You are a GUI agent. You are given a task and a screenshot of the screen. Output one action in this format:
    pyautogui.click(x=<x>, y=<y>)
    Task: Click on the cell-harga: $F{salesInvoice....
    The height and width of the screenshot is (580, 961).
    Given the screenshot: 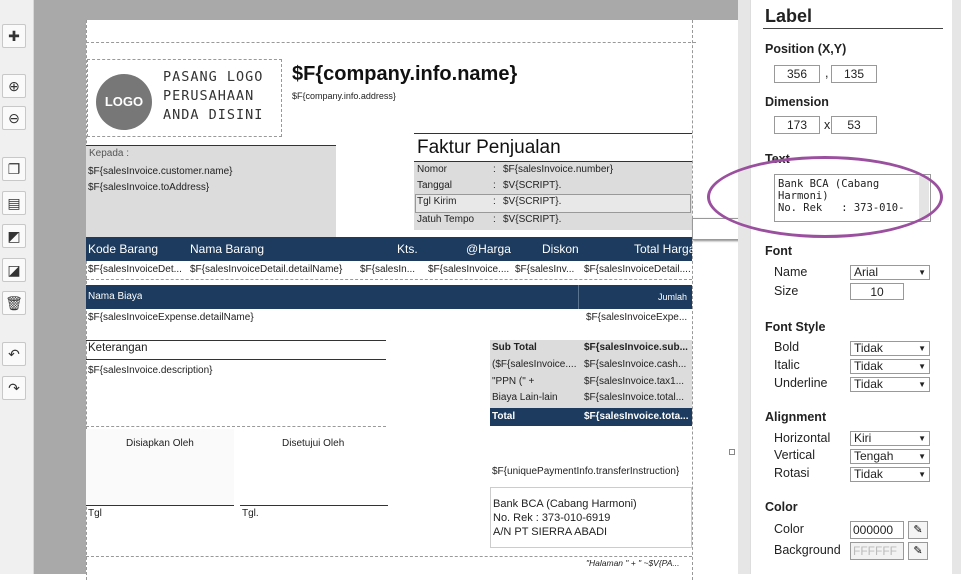 What is the action you would take?
    pyautogui.click(x=470, y=269)
    